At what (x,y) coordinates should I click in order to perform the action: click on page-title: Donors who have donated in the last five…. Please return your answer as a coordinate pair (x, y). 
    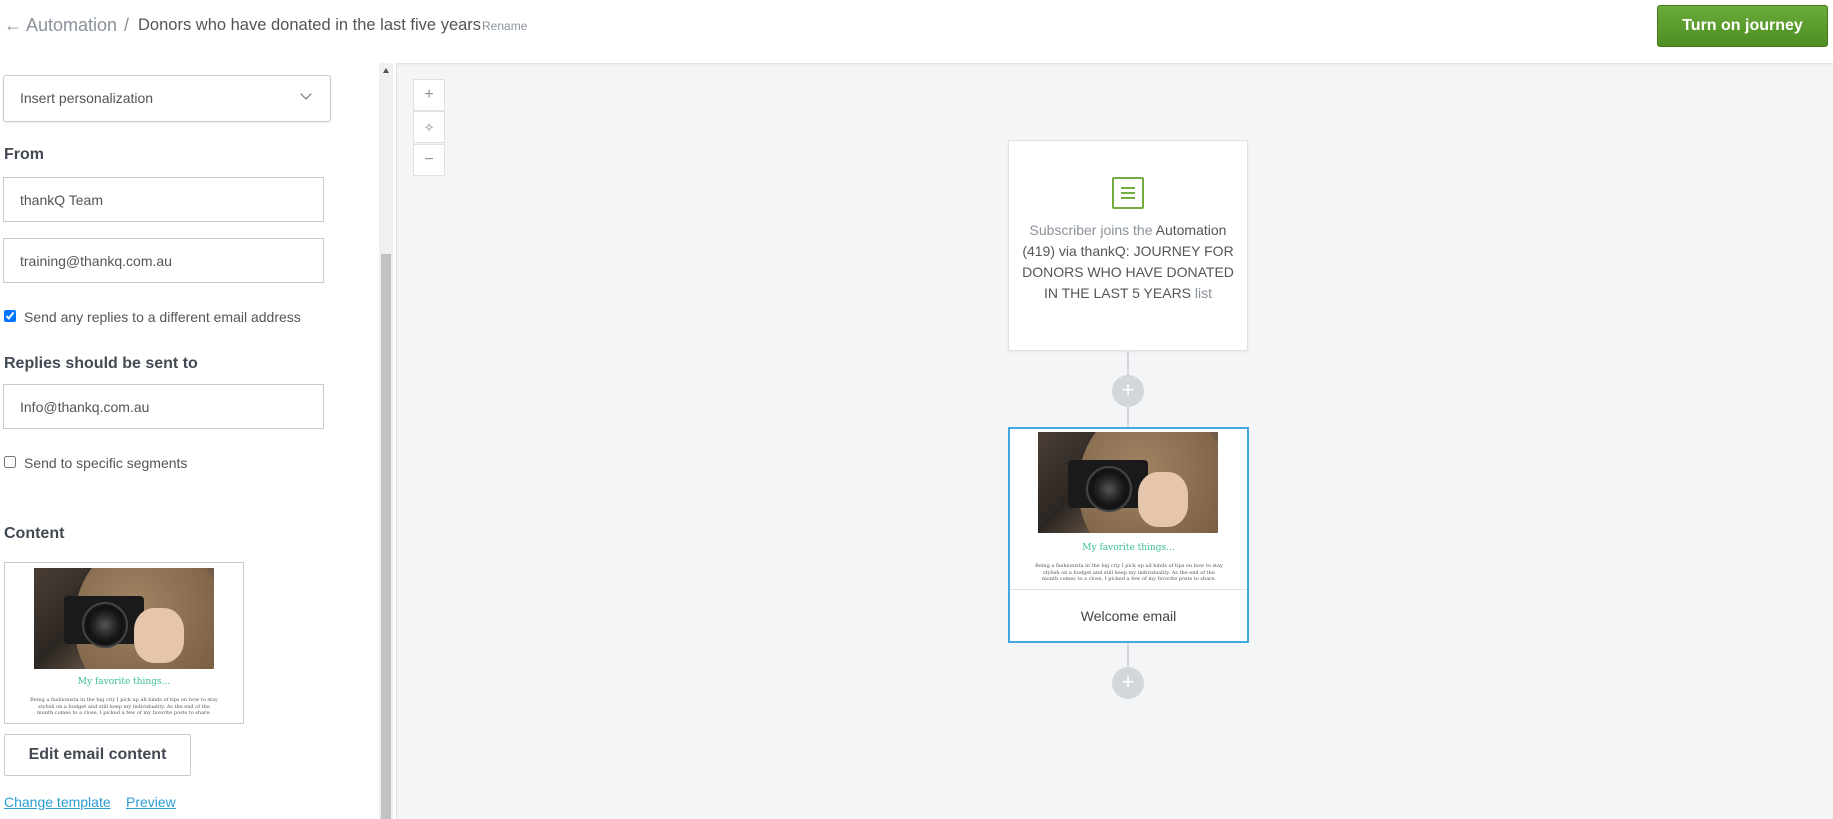
    Looking at the image, I should click on (310, 25).